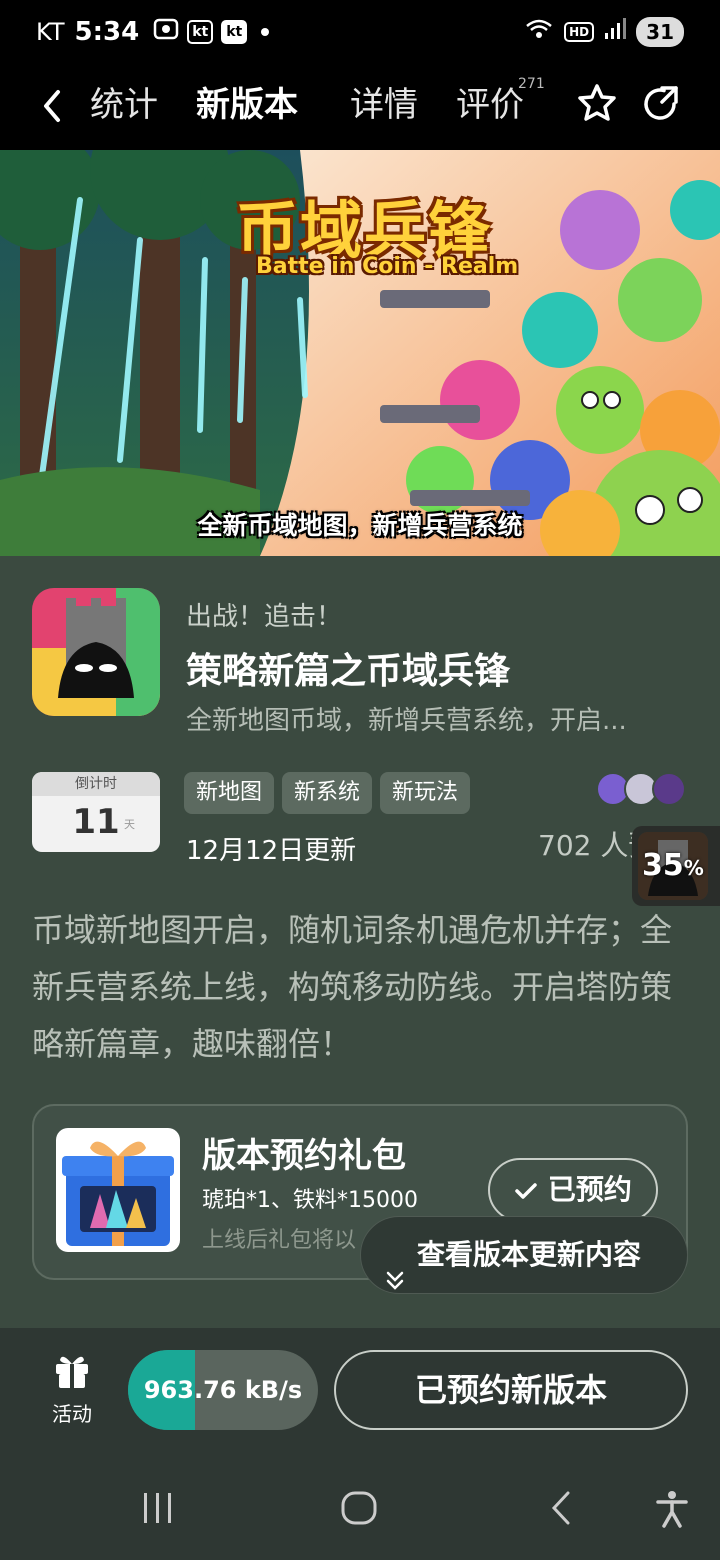 Image resolution: width=720 pixels, height=1560 pixels. What do you see at coordinates (660, 32) in the screenshot?
I see `battery-indicator: 31` at bounding box center [660, 32].